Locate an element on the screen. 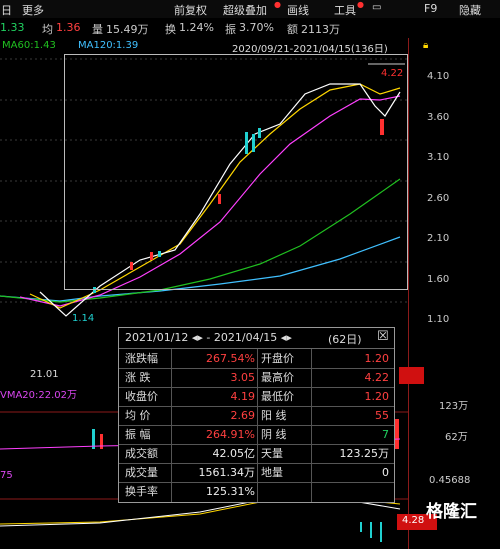 The image size is (500, 549). amplitude-value: 3.70% is located at coordinates (256, 27).